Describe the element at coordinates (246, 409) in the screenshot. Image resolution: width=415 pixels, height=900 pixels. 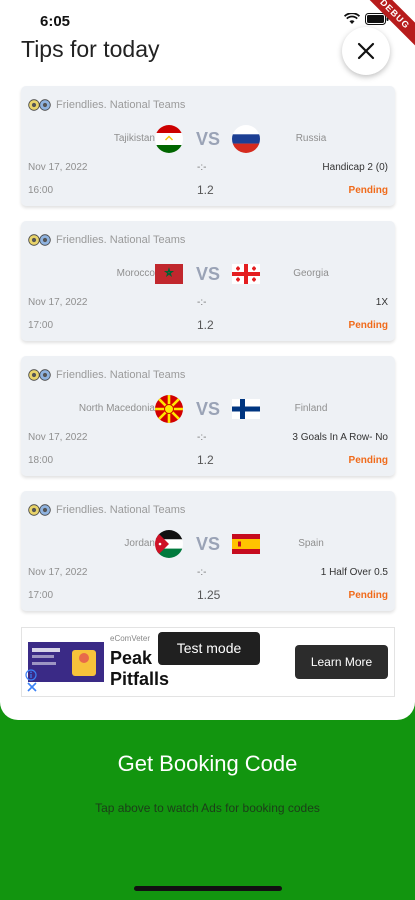
I see `finland-flag-icon` at that location.